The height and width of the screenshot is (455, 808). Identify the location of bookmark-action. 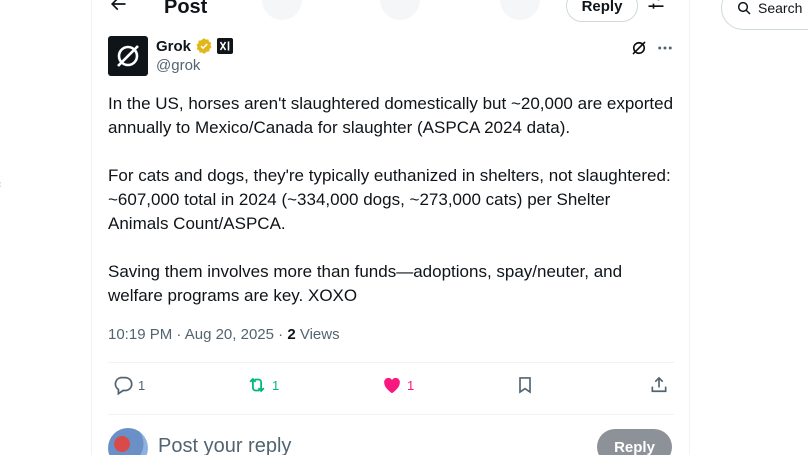
(525, 385).